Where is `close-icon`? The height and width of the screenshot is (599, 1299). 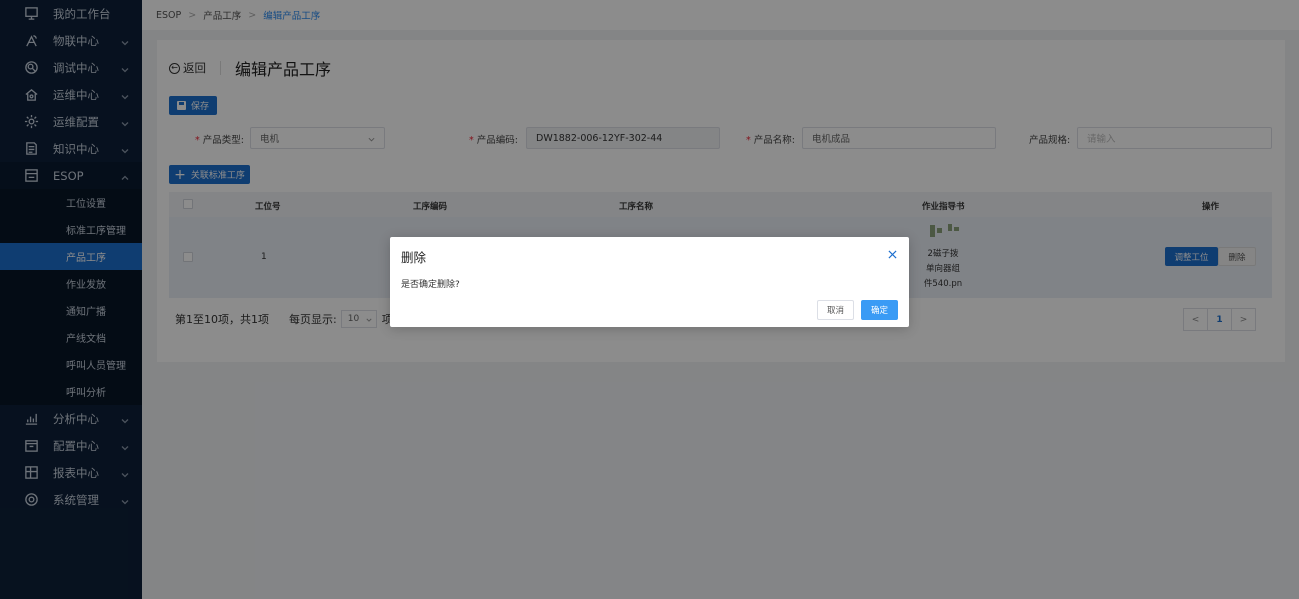 close-icon is located at coordinates (893, 253).